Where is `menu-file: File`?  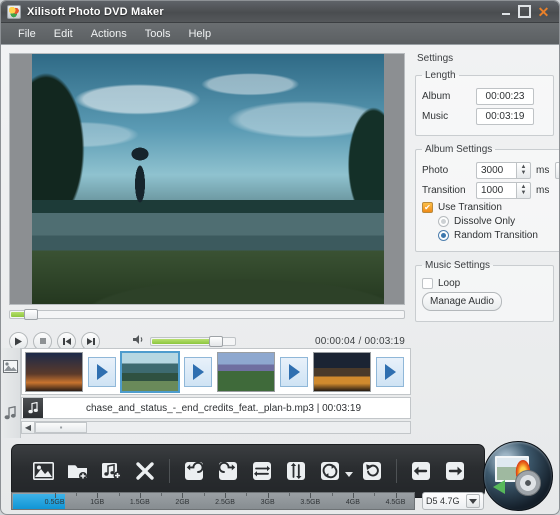
menu-file: File is located at coordinates (27, 34).